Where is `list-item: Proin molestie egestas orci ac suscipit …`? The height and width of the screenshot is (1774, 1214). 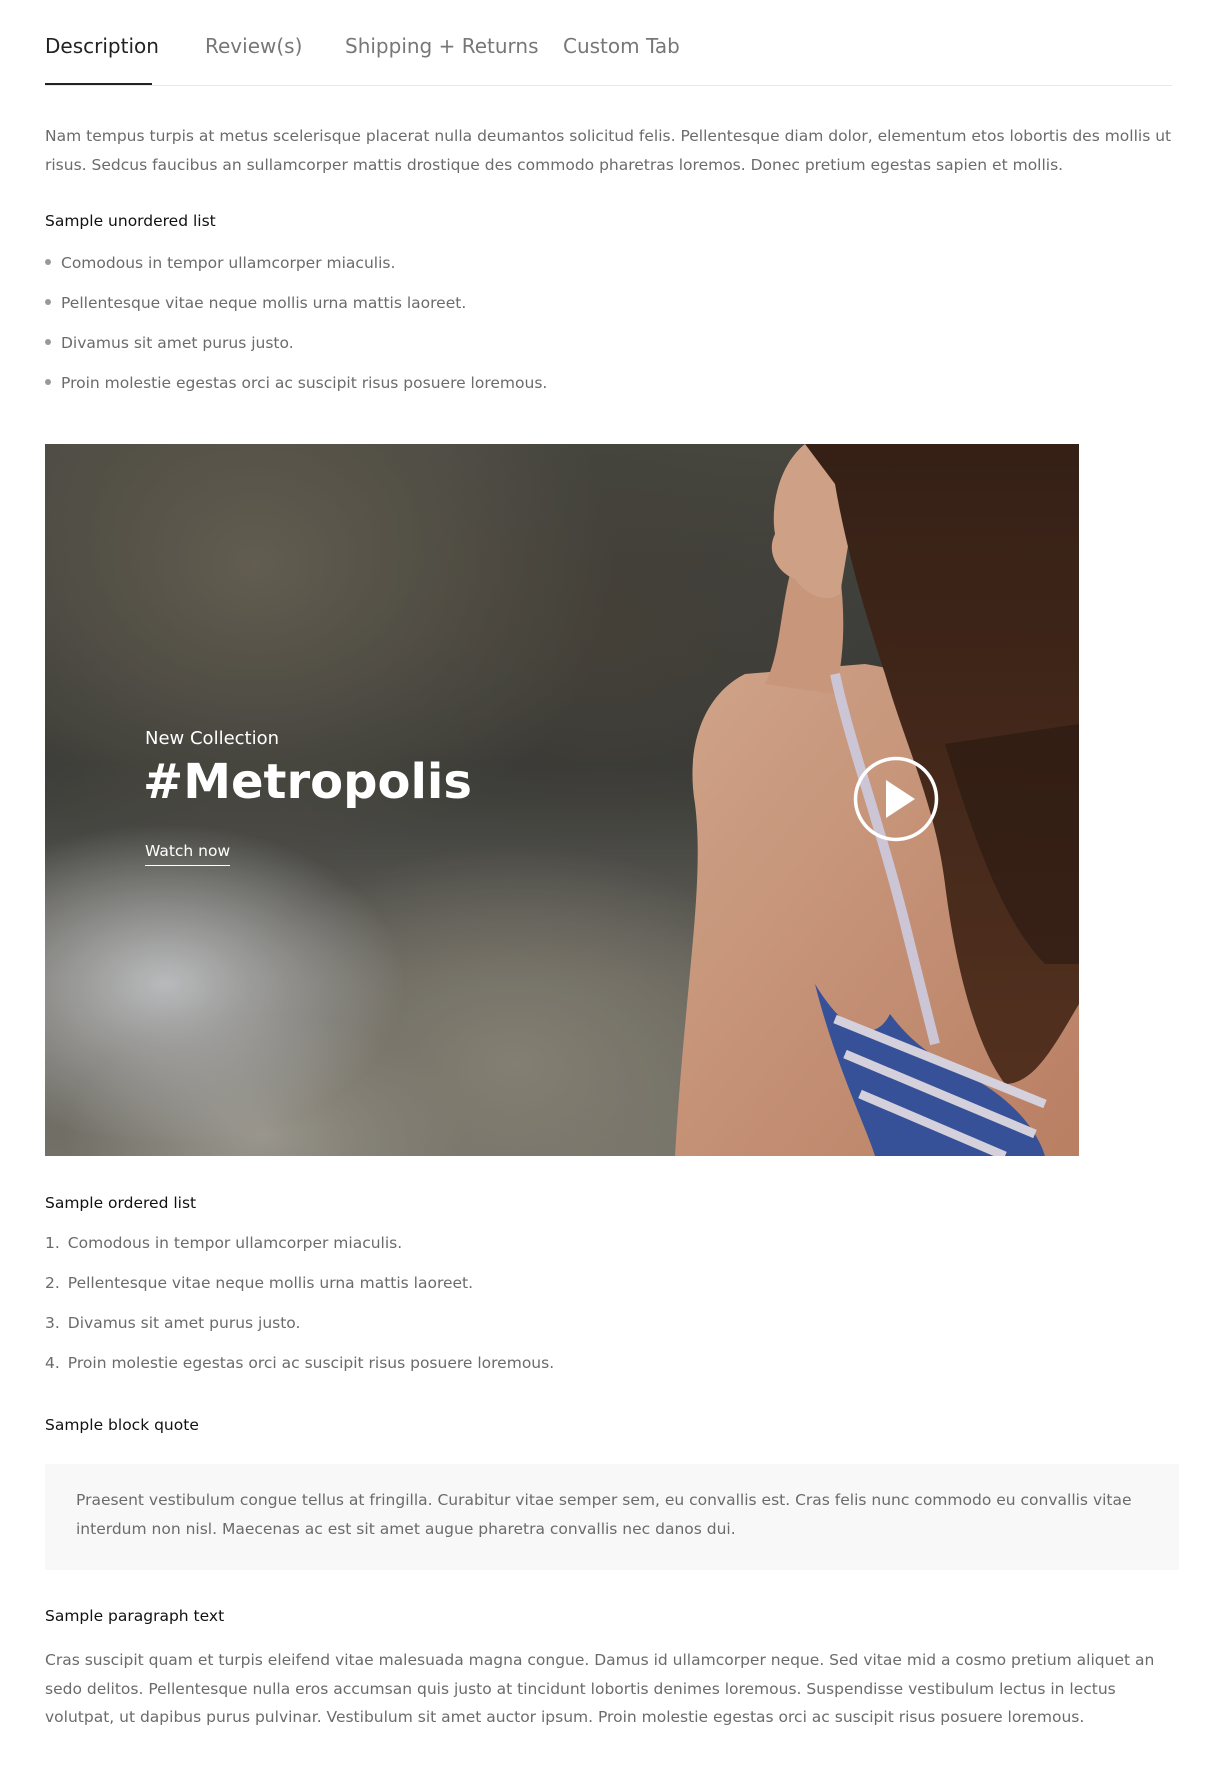
list-item: Proin molestie egestas orci ac suscipit … is located at coordinates (296, 383).